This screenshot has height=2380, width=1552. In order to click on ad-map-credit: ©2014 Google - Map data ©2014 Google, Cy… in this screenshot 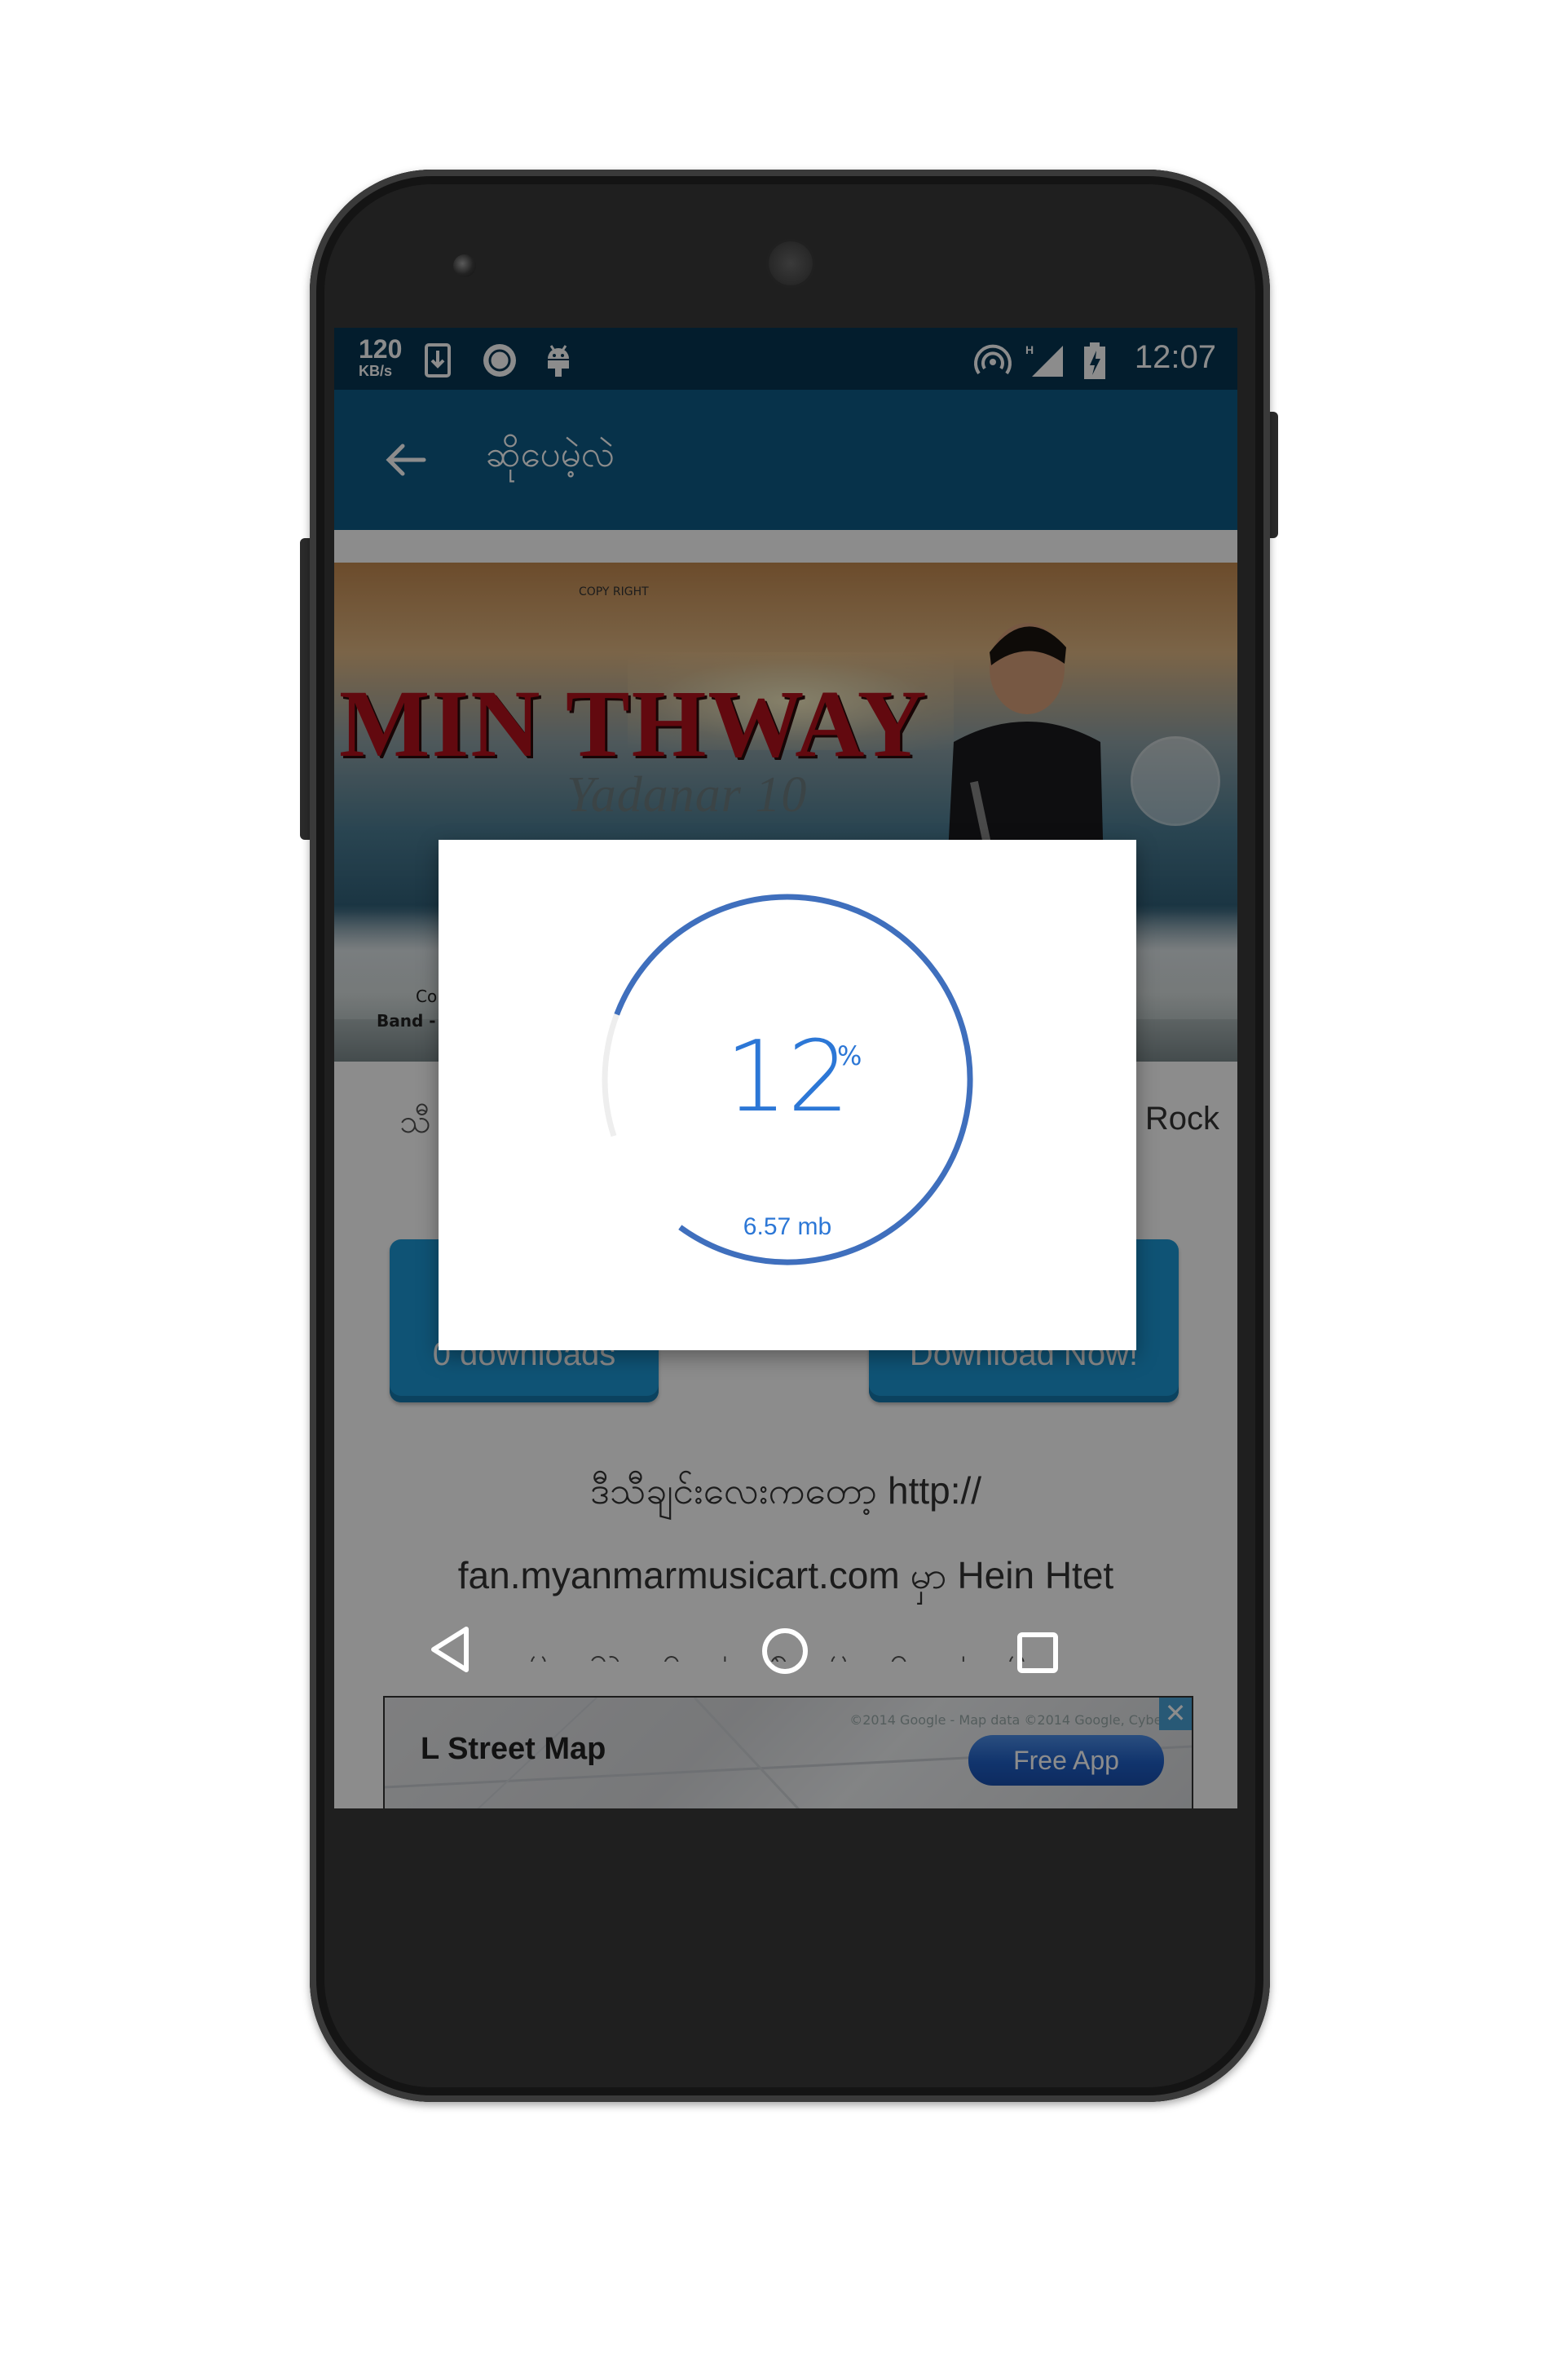, I will do `click(1008, 1720)`.